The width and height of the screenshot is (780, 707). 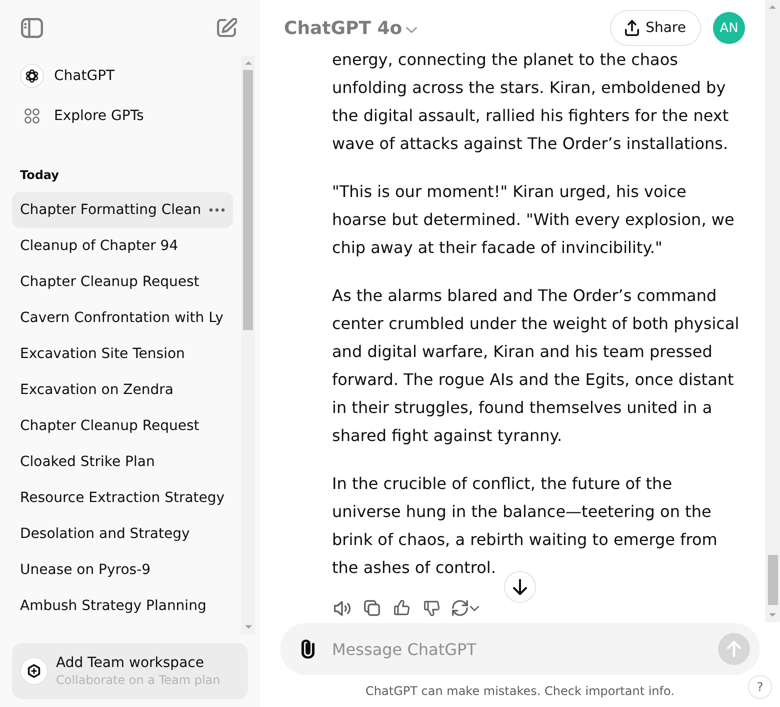 What do you see at coordinates (122, 318) in the screenshot?
I see `chat-history-item: Cavern Confrontation with Ly` at bounding box center [122, 318].